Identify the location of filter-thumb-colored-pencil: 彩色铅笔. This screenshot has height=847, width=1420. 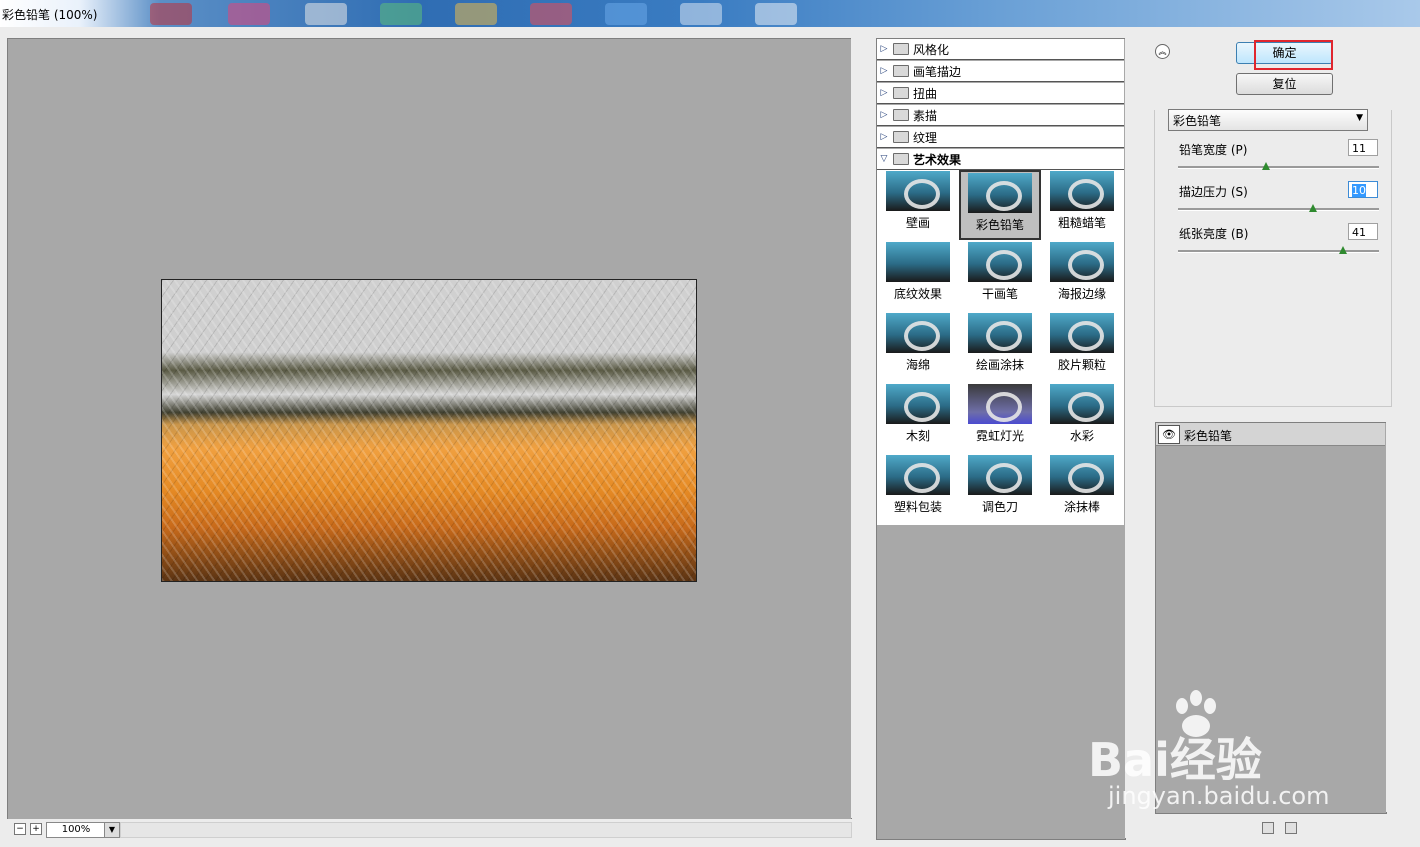
(1000, 205).